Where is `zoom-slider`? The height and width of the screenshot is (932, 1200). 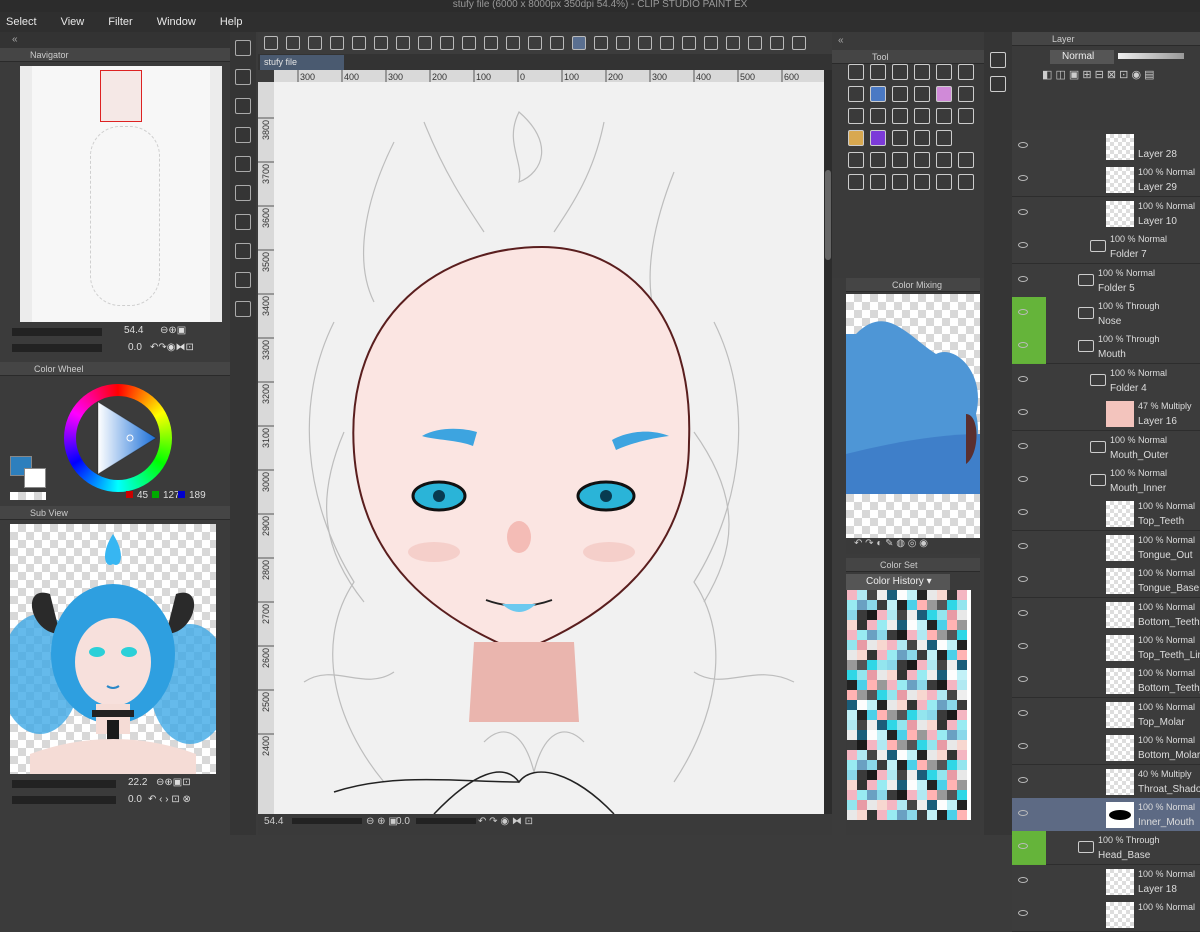
zoom-slider is located at coordinates (57, 332).